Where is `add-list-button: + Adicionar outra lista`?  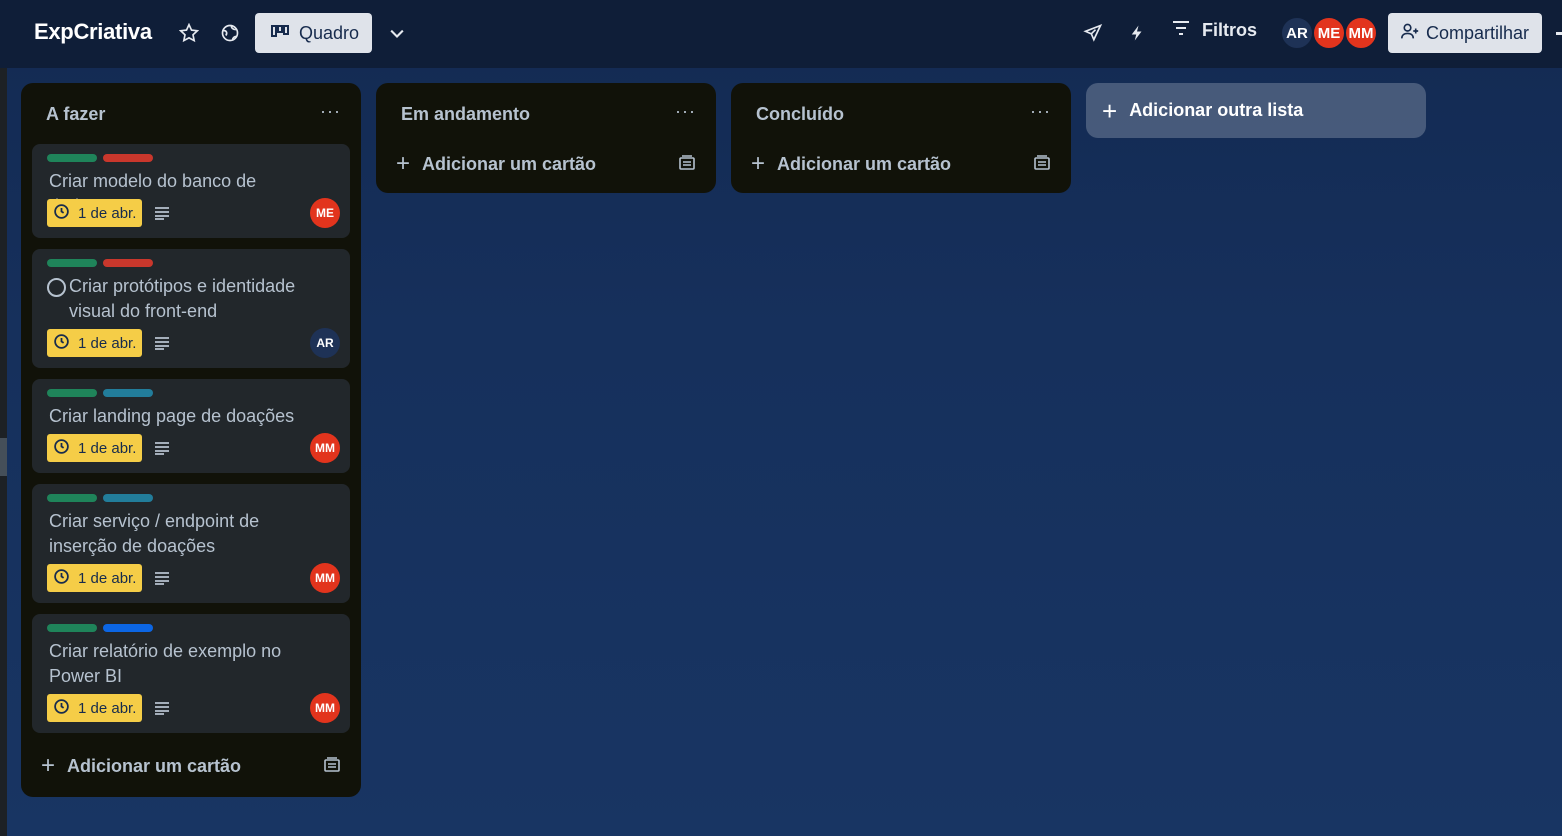 add-list-button: + Adicionar outra lista is located at coordinates (1256, 110).